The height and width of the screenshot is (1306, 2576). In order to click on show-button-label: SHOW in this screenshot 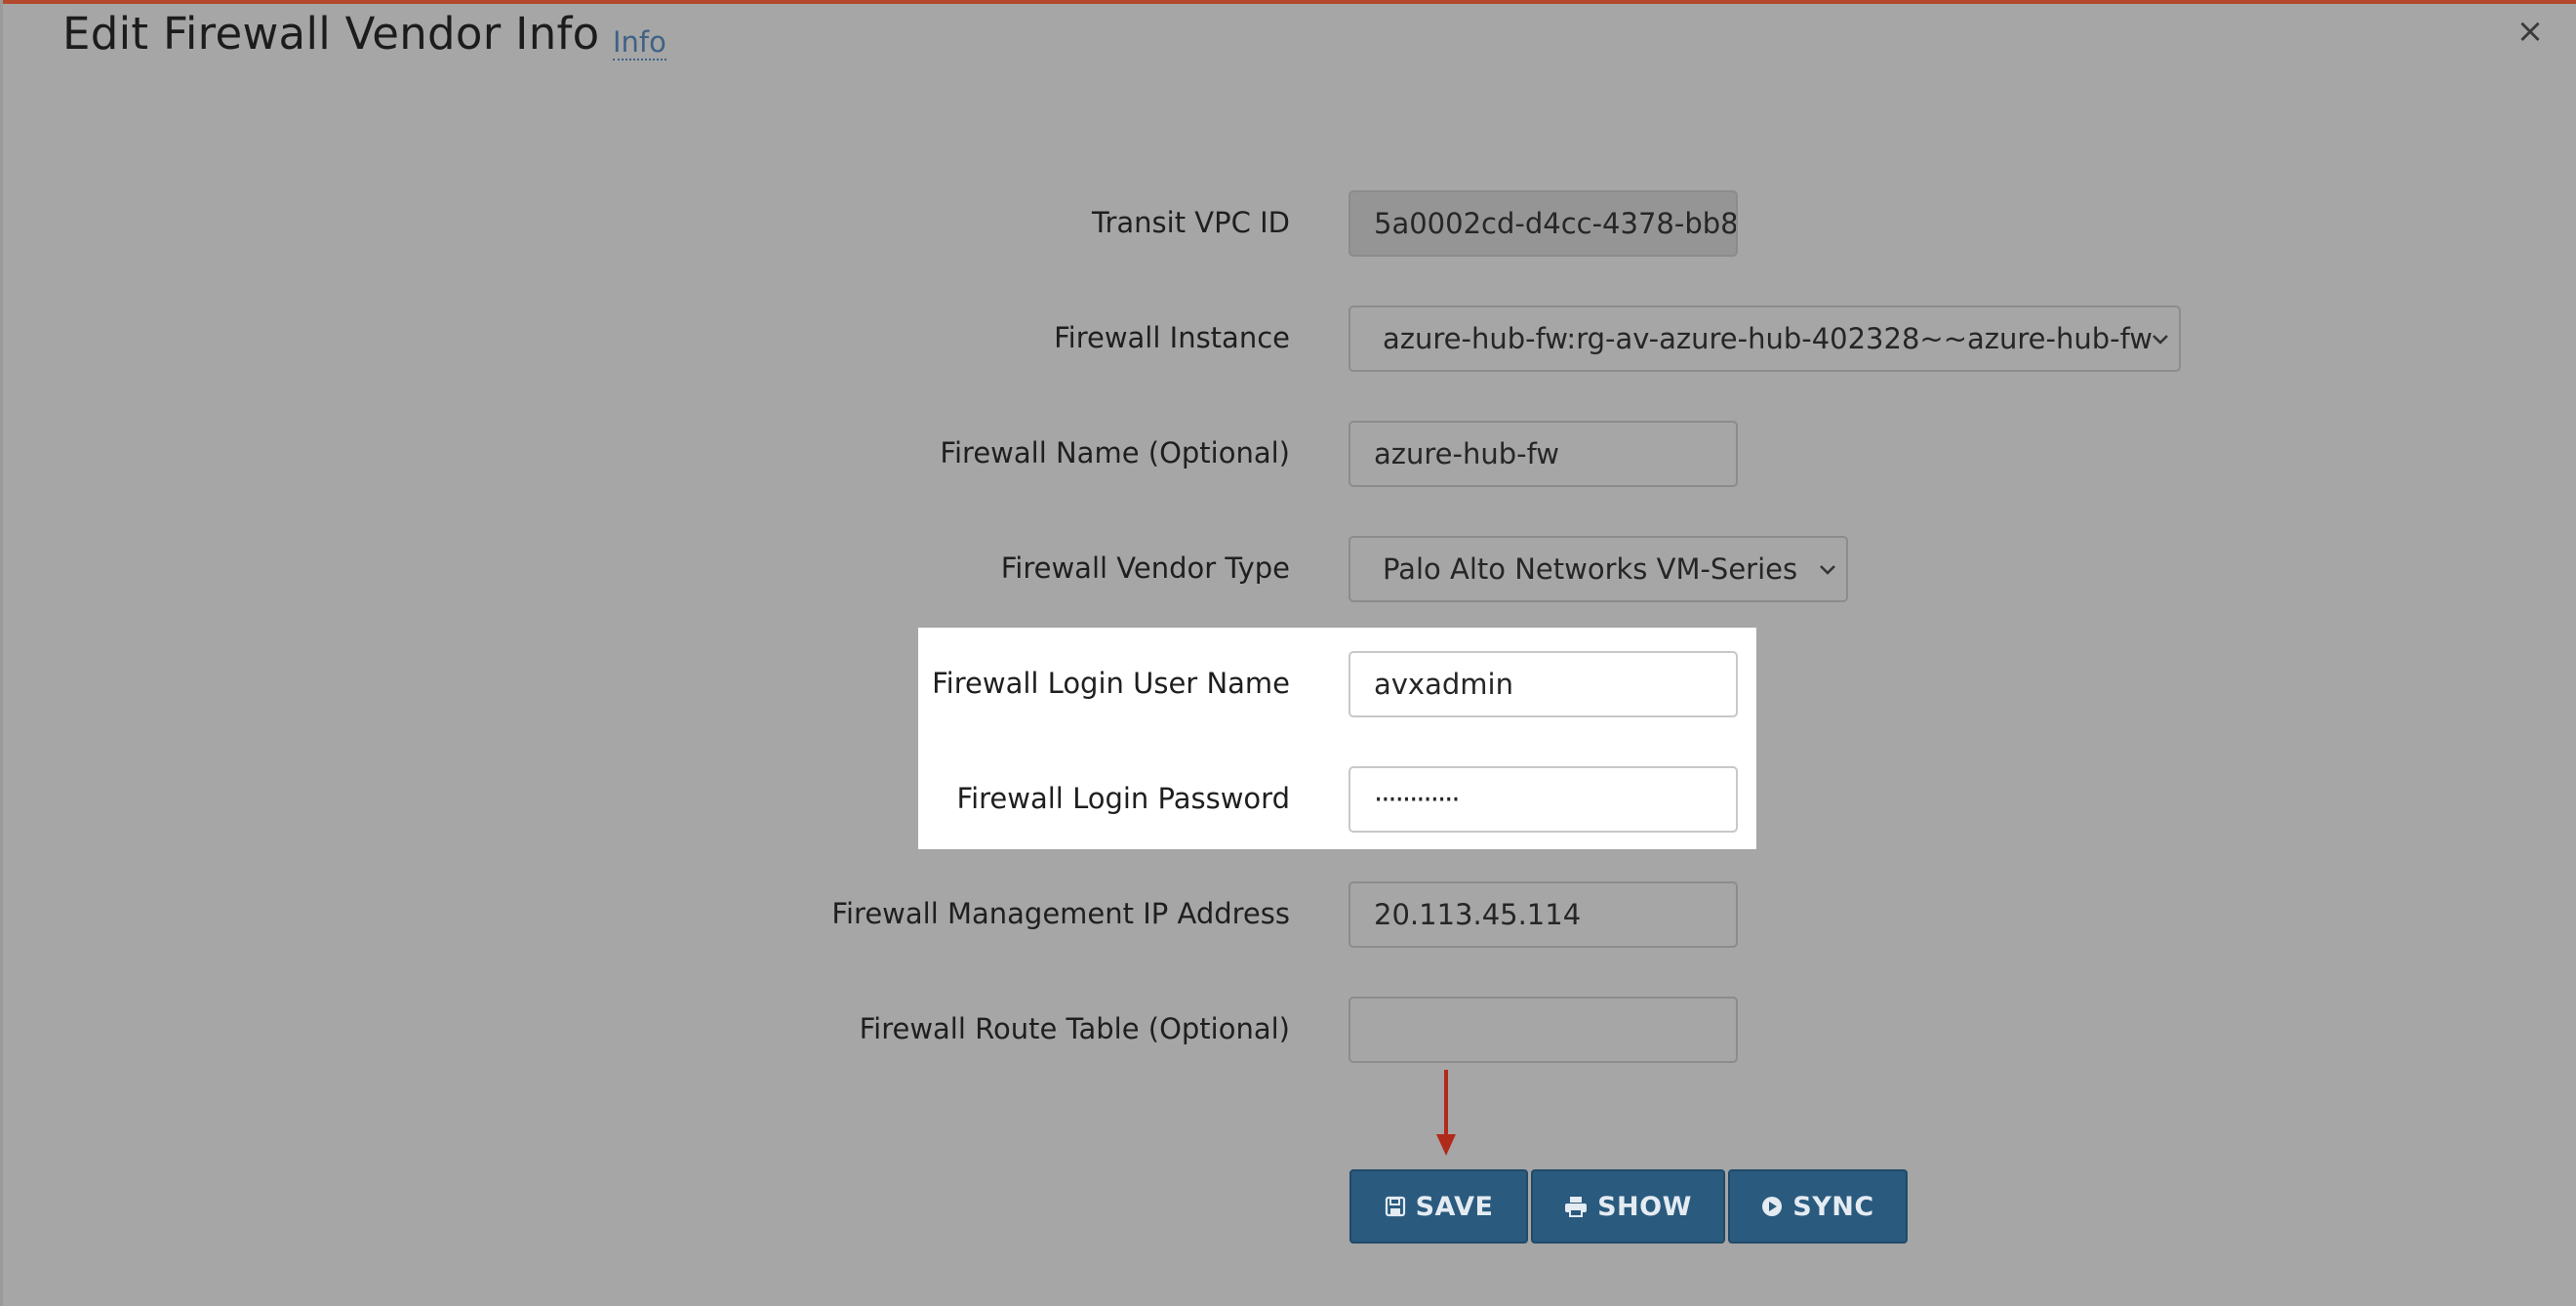, I will do `click(1644, 1206)`.